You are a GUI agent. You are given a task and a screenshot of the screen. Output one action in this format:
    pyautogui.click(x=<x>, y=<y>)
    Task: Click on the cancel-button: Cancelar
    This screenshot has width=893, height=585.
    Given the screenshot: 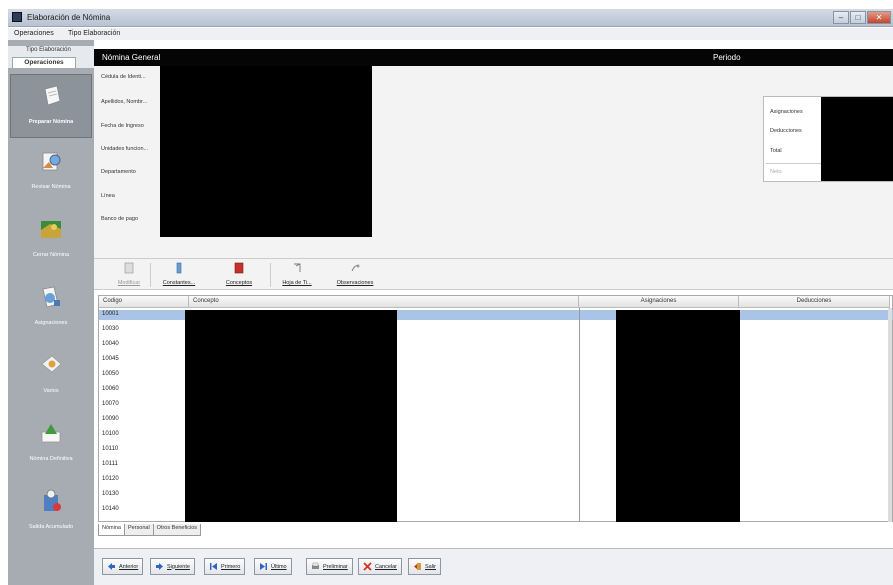 What is the action you would take?
    pyautogui.click(x=380, y=566)
    